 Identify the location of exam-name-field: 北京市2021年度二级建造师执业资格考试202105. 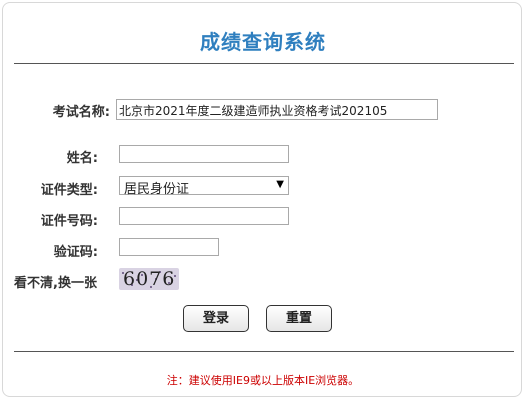
(277, 109).